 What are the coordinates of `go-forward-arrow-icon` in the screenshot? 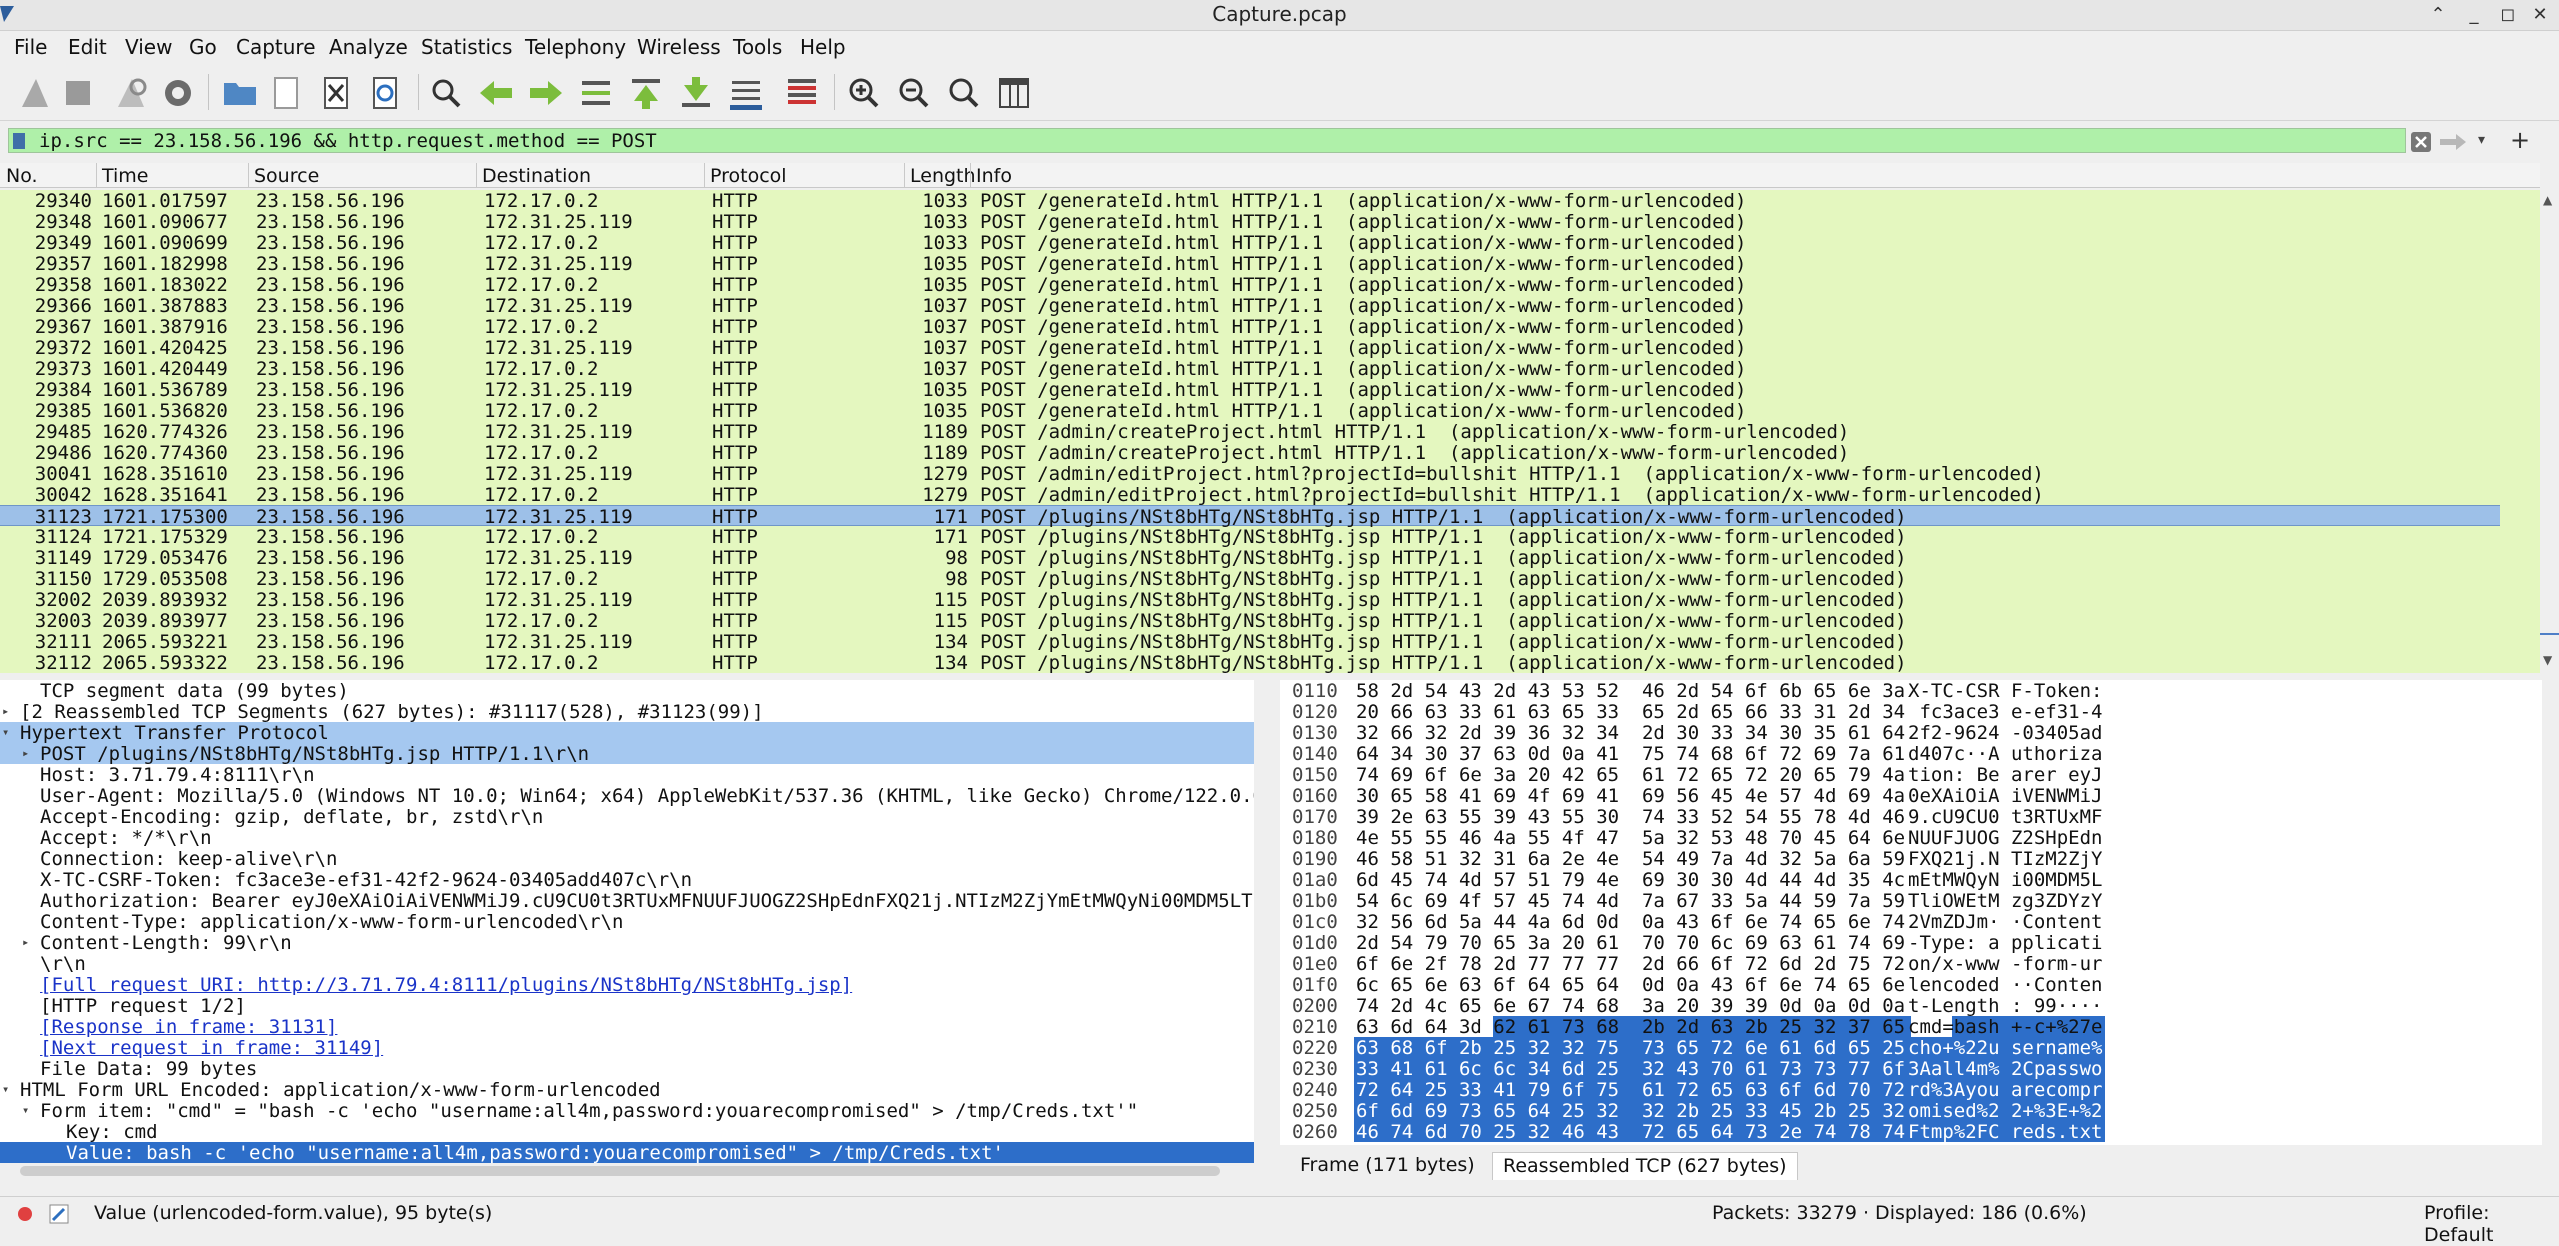 It's located at (546, 93).